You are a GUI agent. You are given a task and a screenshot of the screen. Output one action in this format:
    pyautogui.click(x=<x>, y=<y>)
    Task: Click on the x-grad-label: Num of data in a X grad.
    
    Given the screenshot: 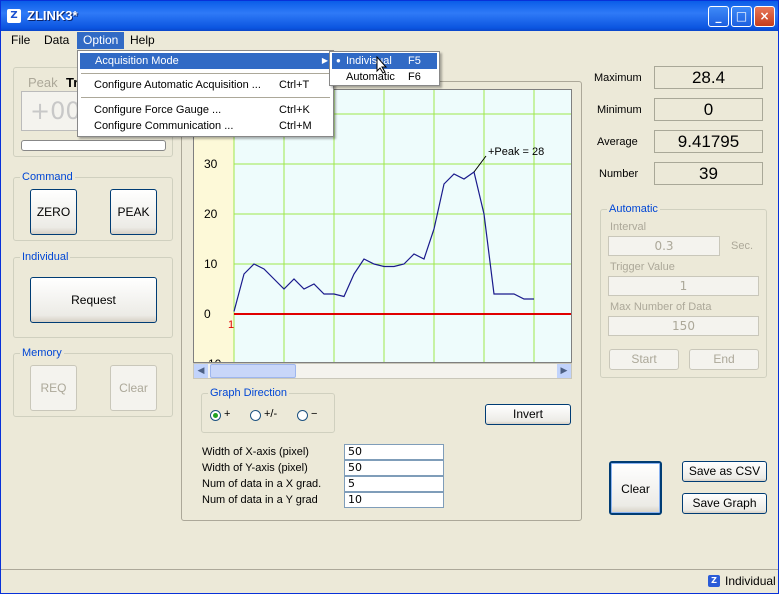 What is the action you would take?
    pyautogui.click(x=262, y=484)
    